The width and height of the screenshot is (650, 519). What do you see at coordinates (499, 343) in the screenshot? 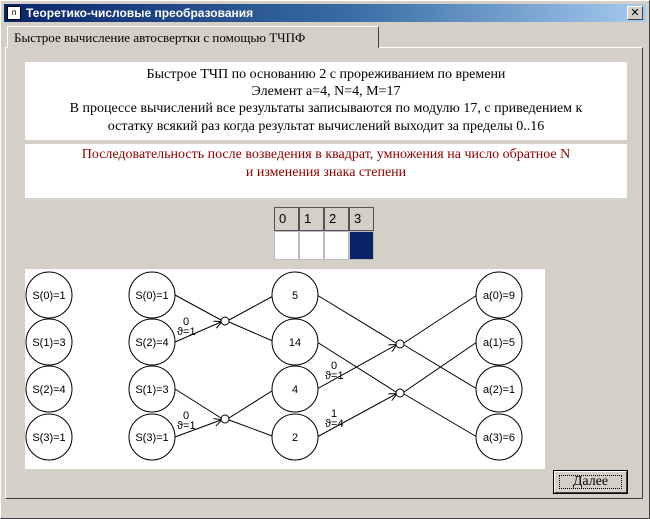
I see `output-node-1: a(1)=5` at bounding box center [499, 343].